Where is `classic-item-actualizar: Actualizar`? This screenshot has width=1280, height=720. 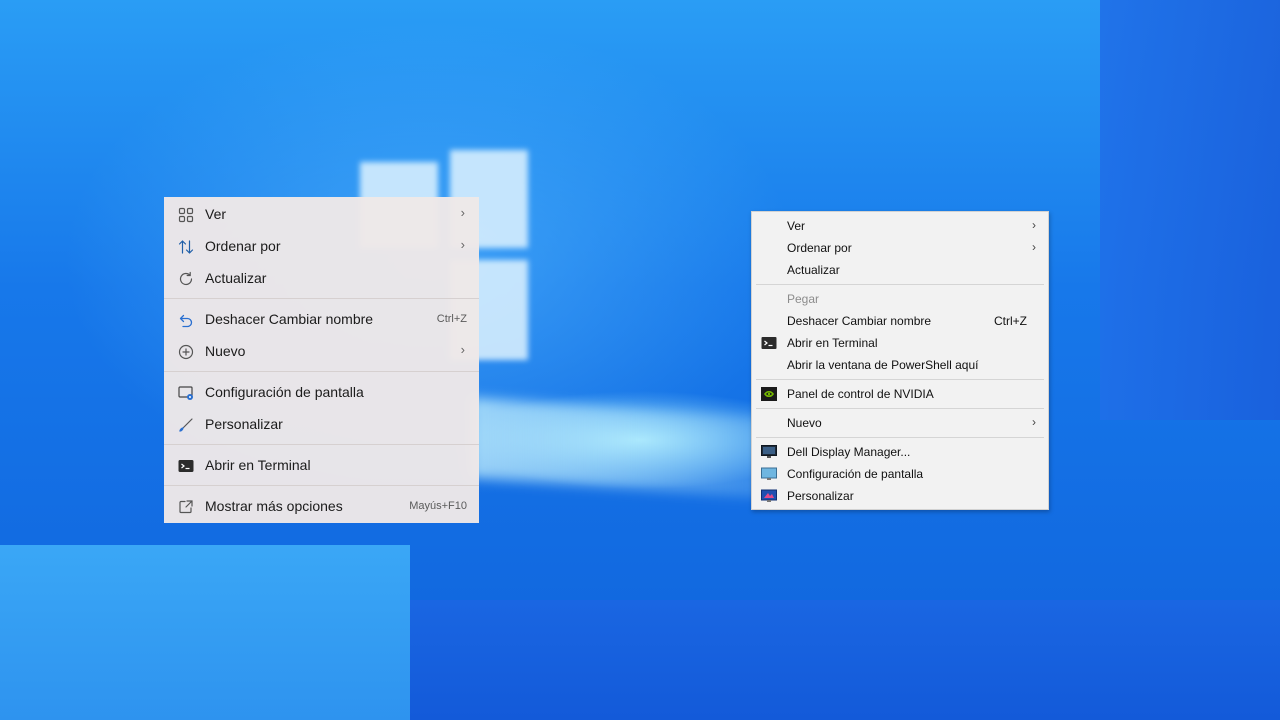 classic-item-actualizar: Actualizar is located at coordinates (900, 270).